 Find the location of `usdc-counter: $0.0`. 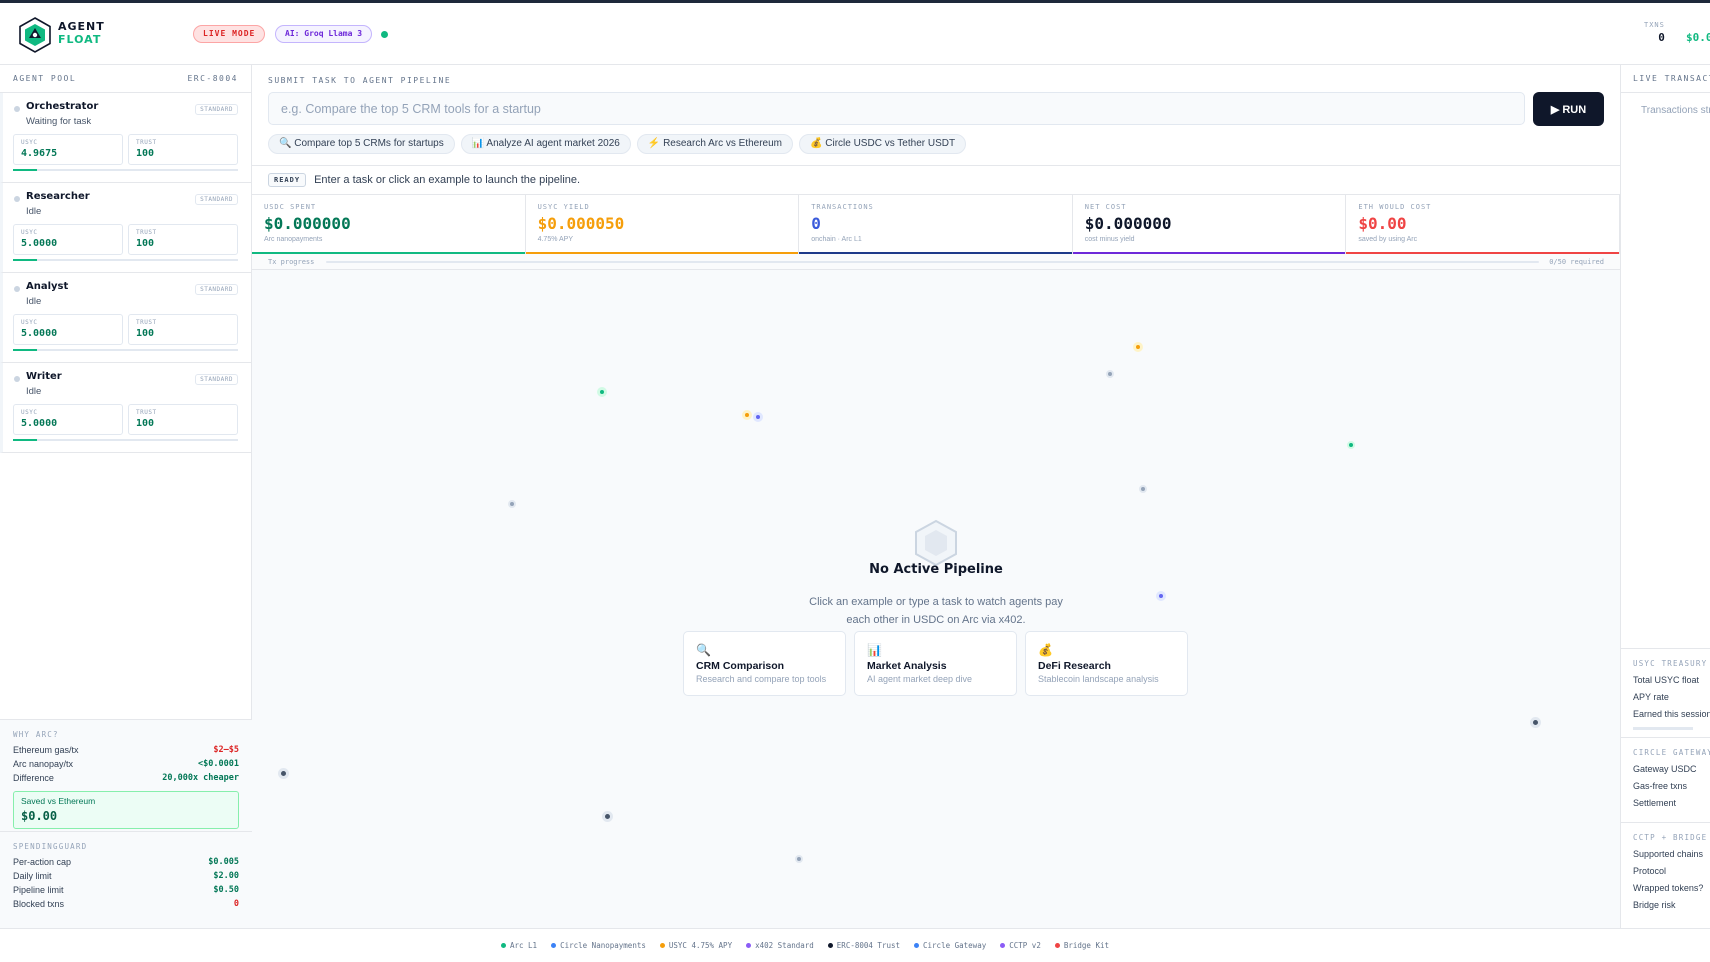

usdc-counter: $0.0 is located at coordinates (1698, 32).